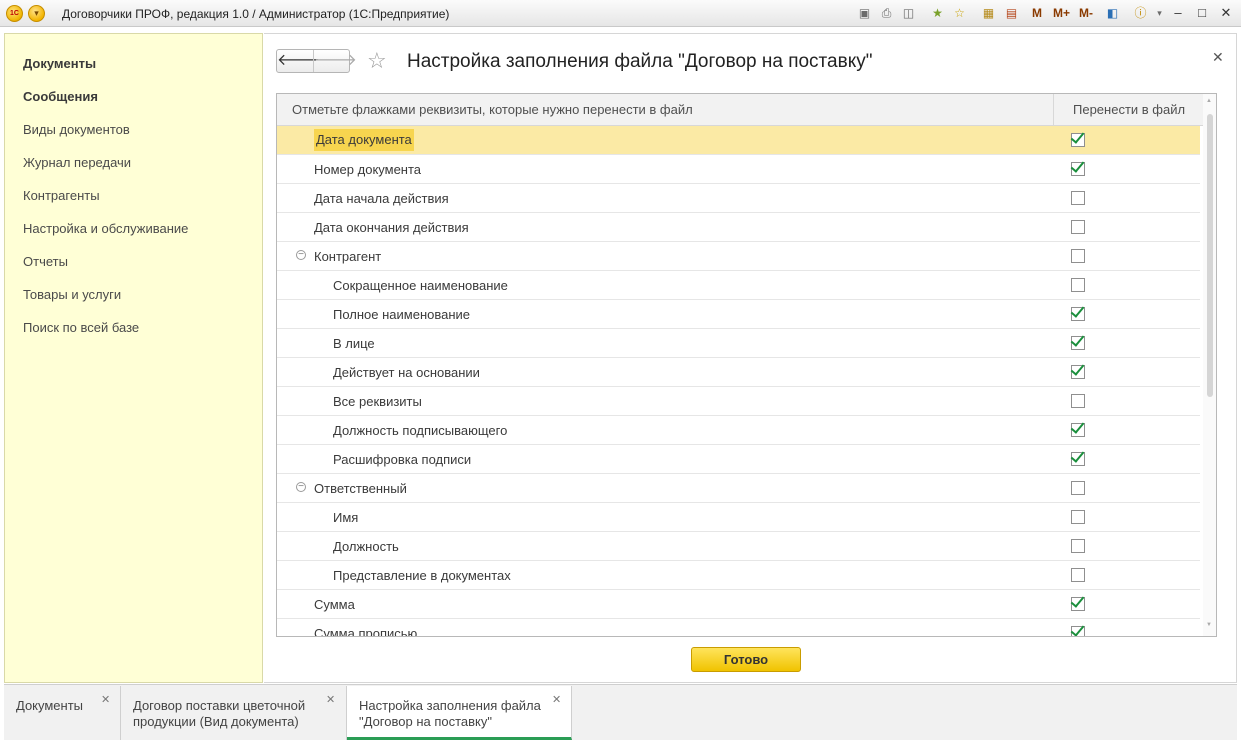 This screenshot has height=743, width=1241. I want to click on tab-documents: Документы ✕, so click(62, 713).